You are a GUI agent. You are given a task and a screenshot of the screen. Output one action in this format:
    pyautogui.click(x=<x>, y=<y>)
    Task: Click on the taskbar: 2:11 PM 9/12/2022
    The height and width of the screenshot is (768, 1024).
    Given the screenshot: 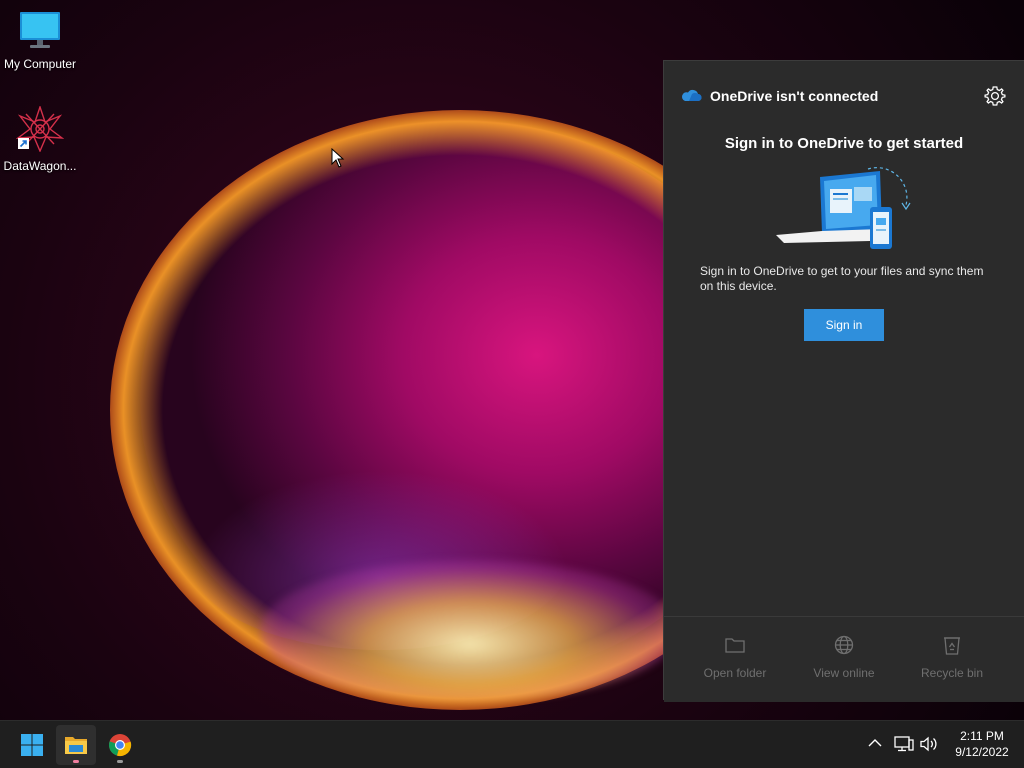 What is the action you would take?
    pyautogui.click(x=512, y=744)
    